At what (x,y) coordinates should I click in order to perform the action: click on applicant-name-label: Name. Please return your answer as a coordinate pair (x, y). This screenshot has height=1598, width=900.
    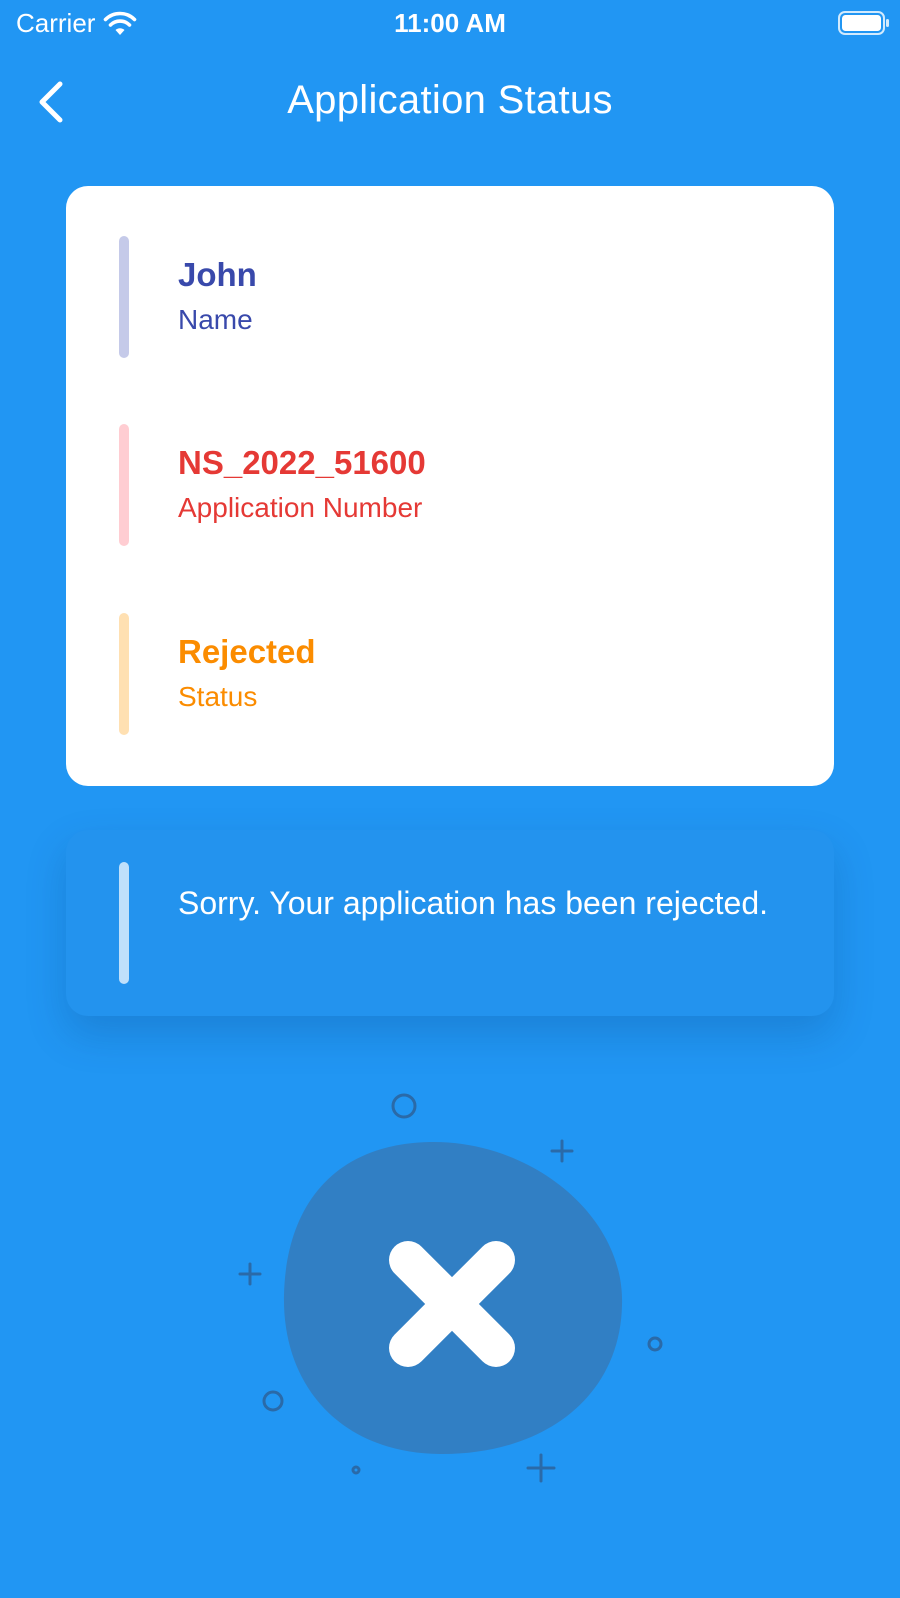
    Looking at the image, I should click on (215, 319).